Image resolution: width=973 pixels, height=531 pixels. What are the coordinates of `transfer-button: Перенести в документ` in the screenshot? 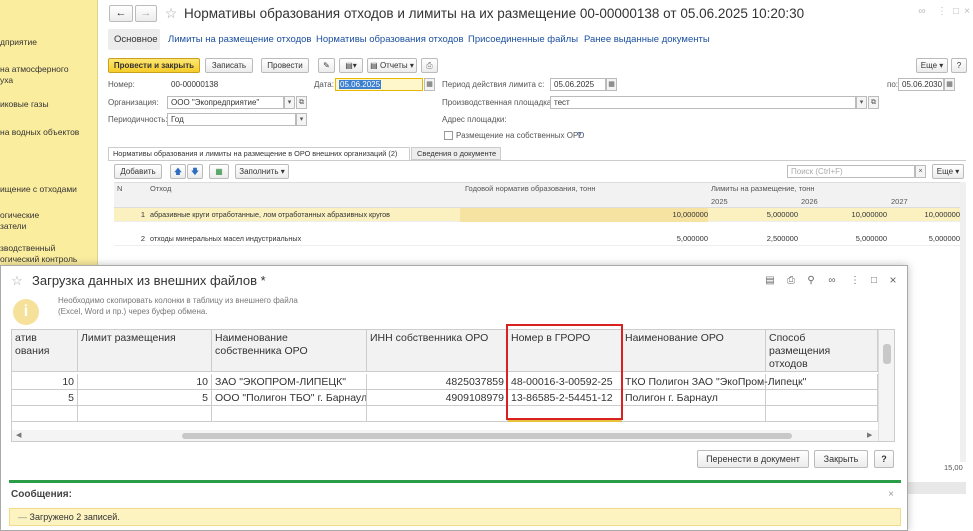 It's located at (753, 459).